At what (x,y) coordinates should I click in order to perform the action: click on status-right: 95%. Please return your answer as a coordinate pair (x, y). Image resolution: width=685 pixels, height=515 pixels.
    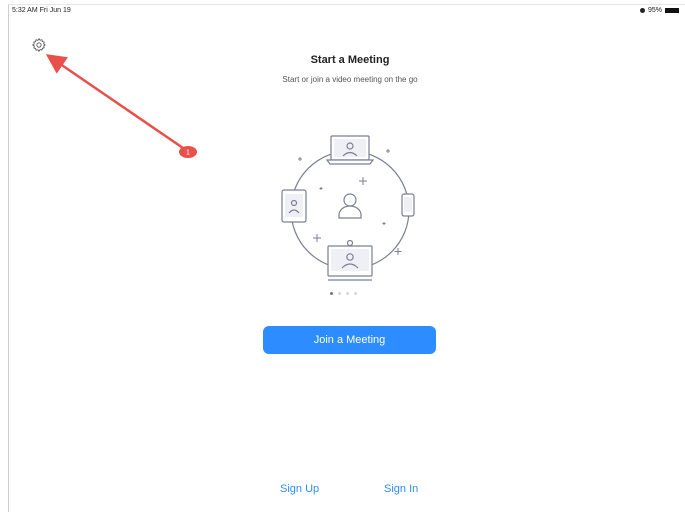
    Looking at the image, I should click on (659, 10).